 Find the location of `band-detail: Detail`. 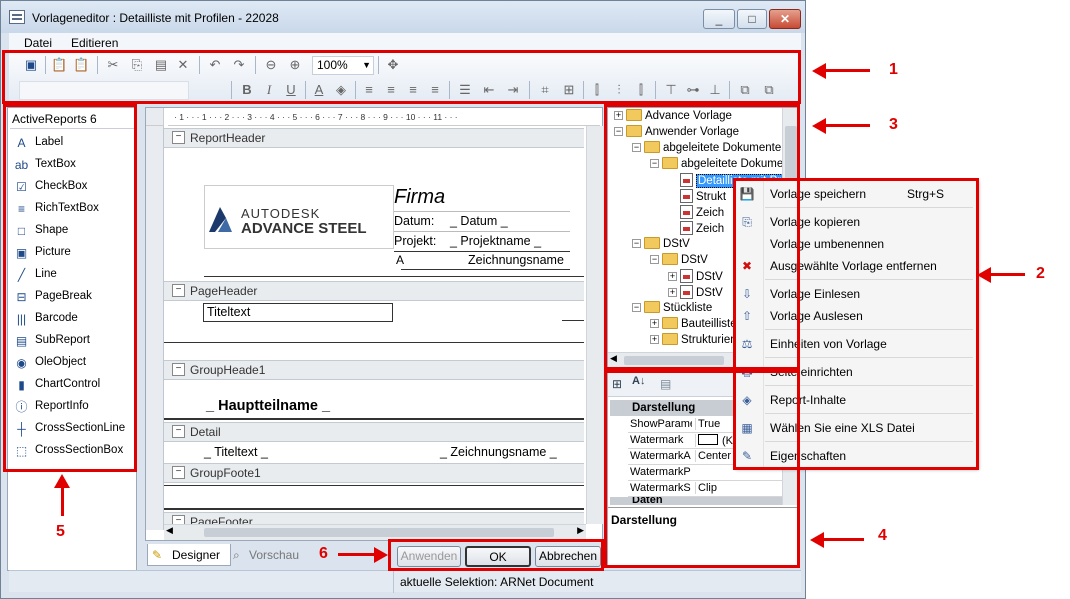

band-detail: Detail is located at coordinates (374, 432).